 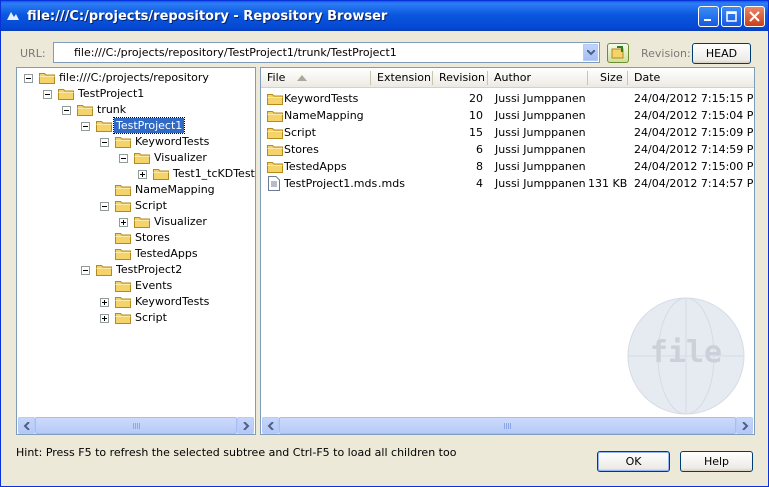 What do you see at coordinates (633, 461) in the screenshot?
I see `ok-button: OK` at bounding box center [633, 461].